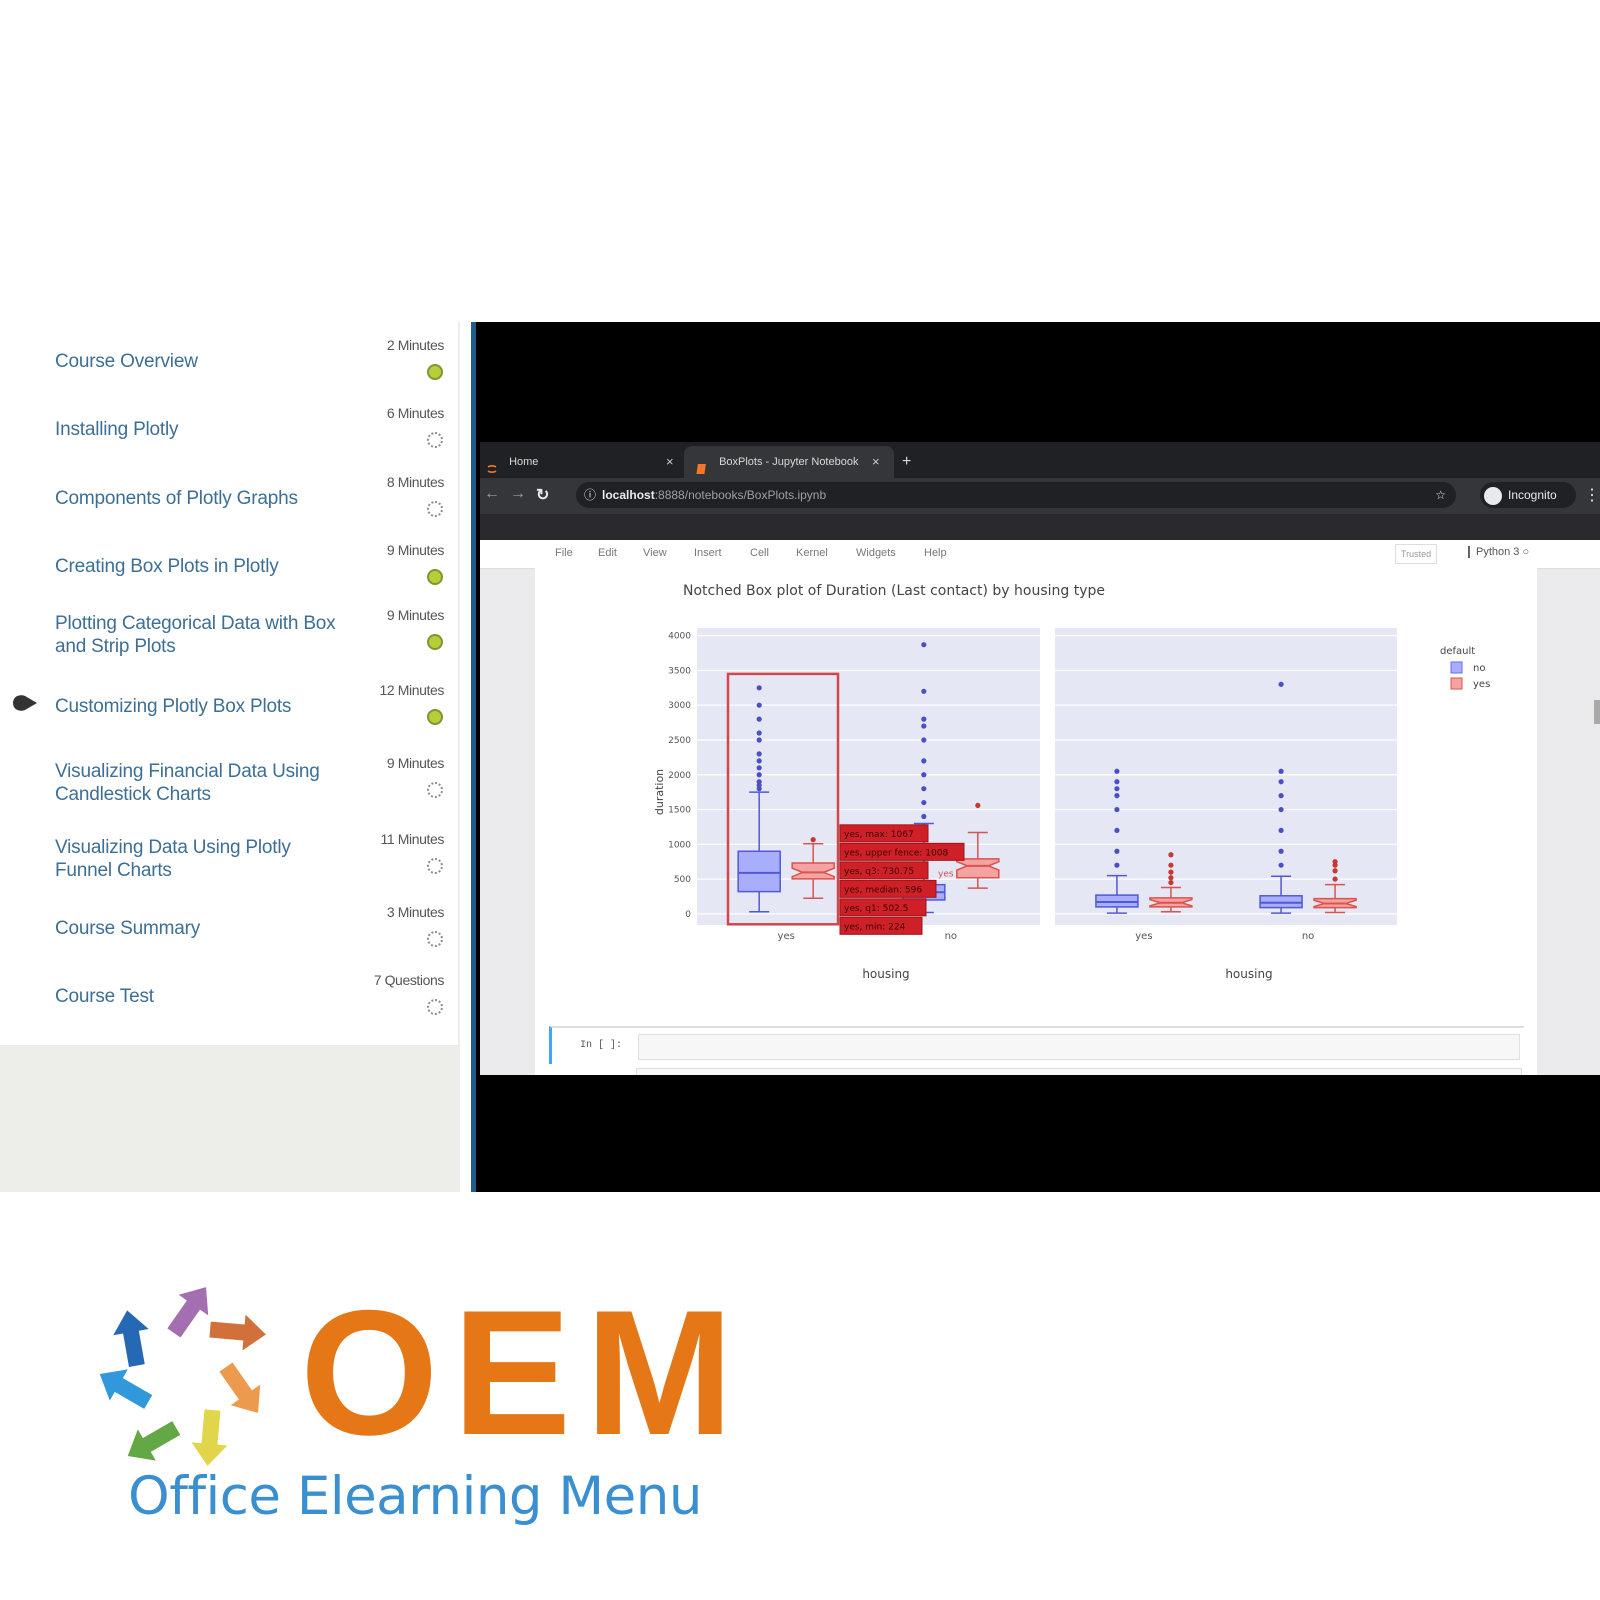  Describe the element at coordinates (1479, 668) in the screenshot. I see `legend-label-no: no` at that location.